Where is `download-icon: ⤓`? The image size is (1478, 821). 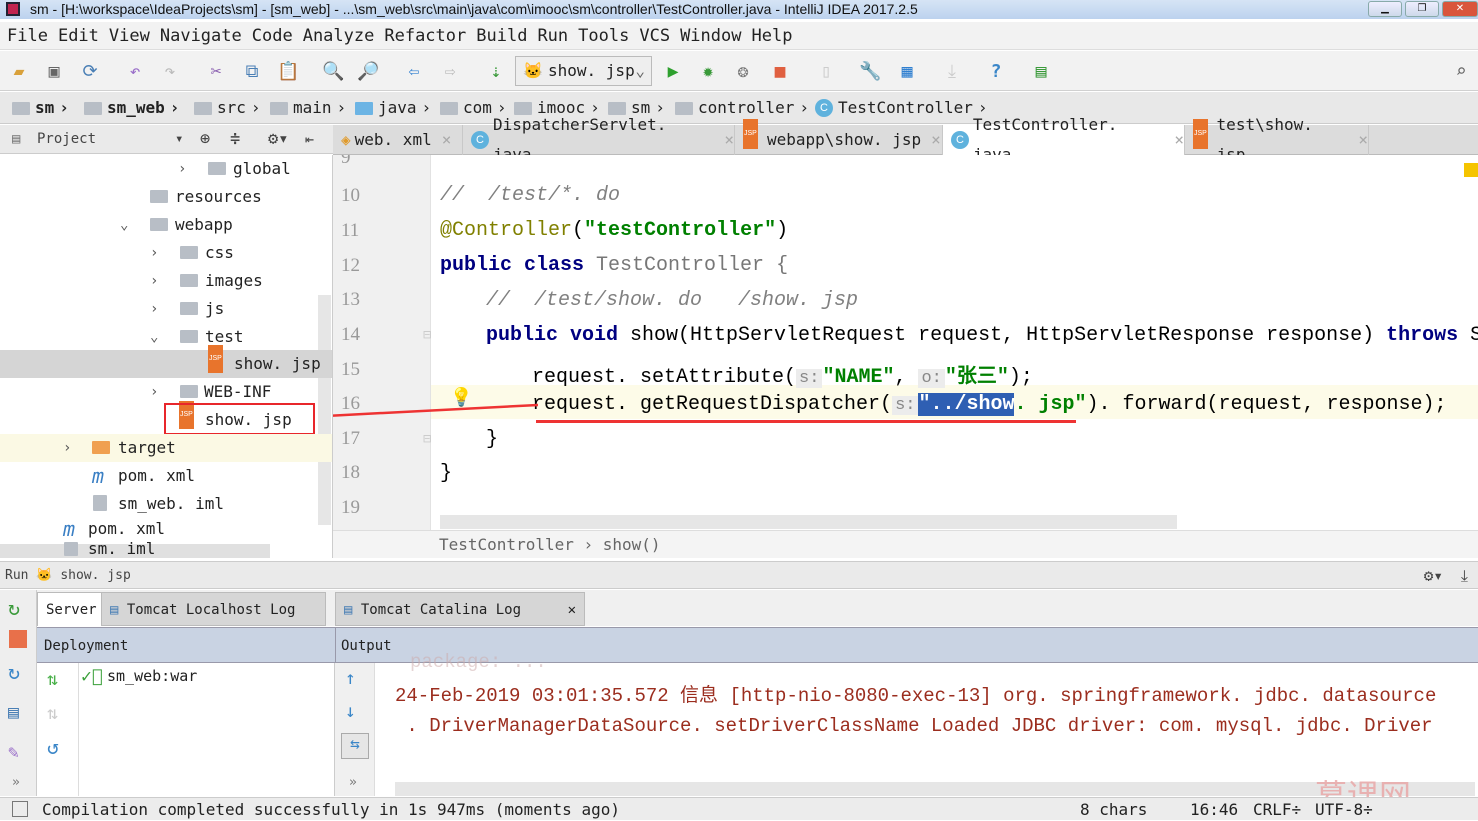
download-icon: ⤓ is located at coordinates (952, 72).